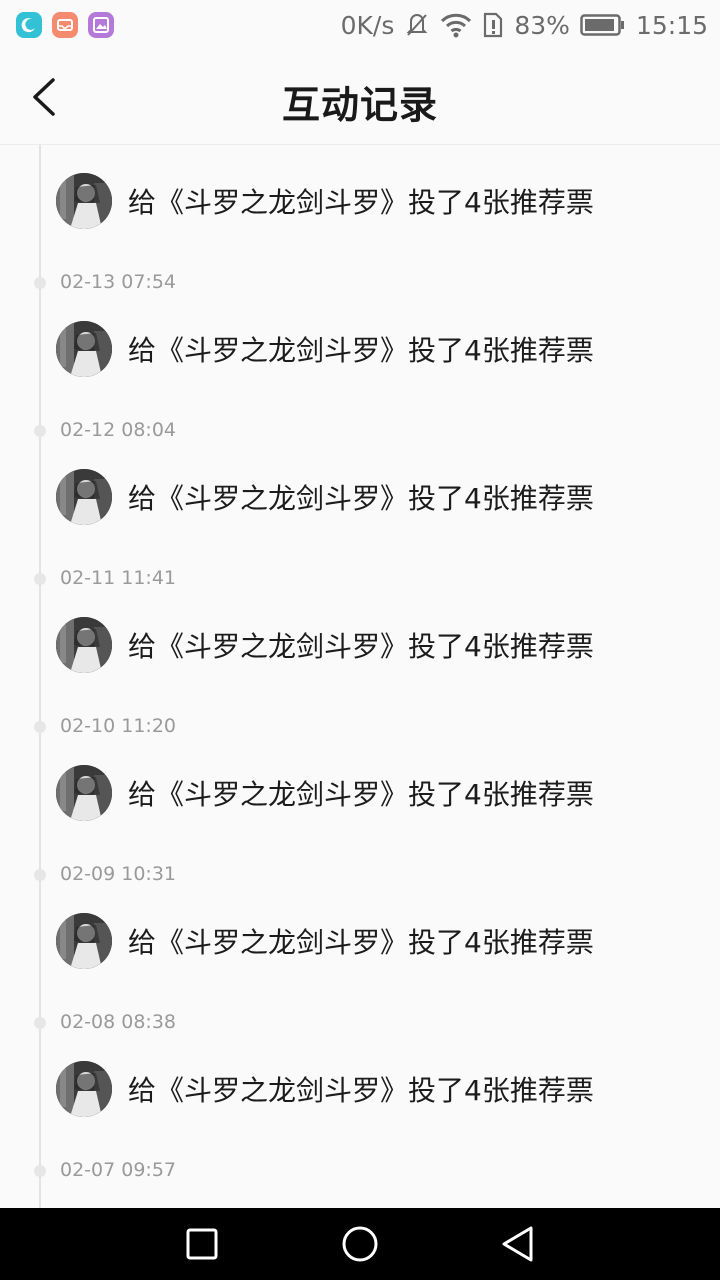 The width and height of the screenshot is (720, 1280). I want to click on back-icon, so click(517, 1244).